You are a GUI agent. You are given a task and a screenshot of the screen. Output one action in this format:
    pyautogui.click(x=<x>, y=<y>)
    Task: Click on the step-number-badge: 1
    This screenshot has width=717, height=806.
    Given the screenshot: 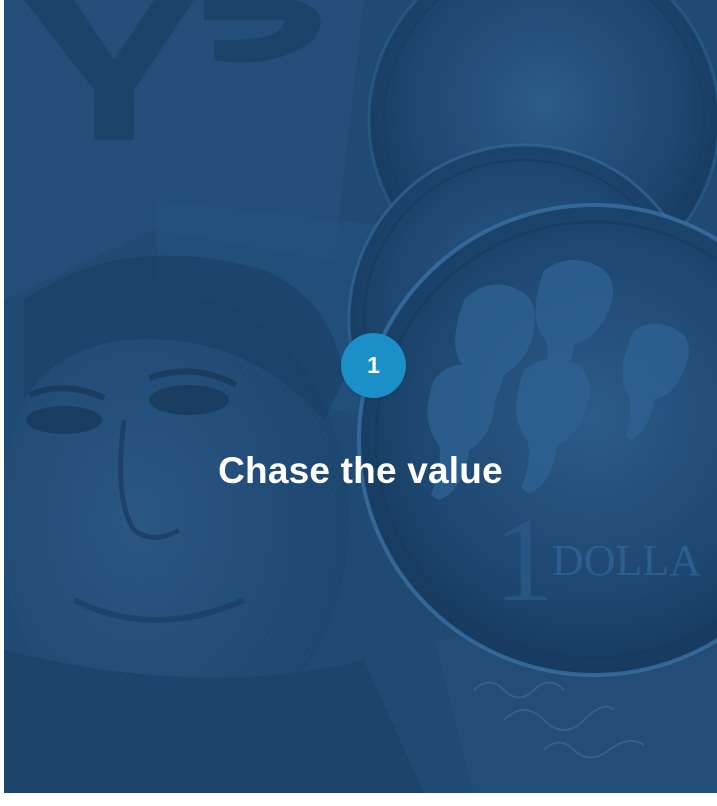 What is the action you would take?
    pyautogui.click(x=373, y=365)
    